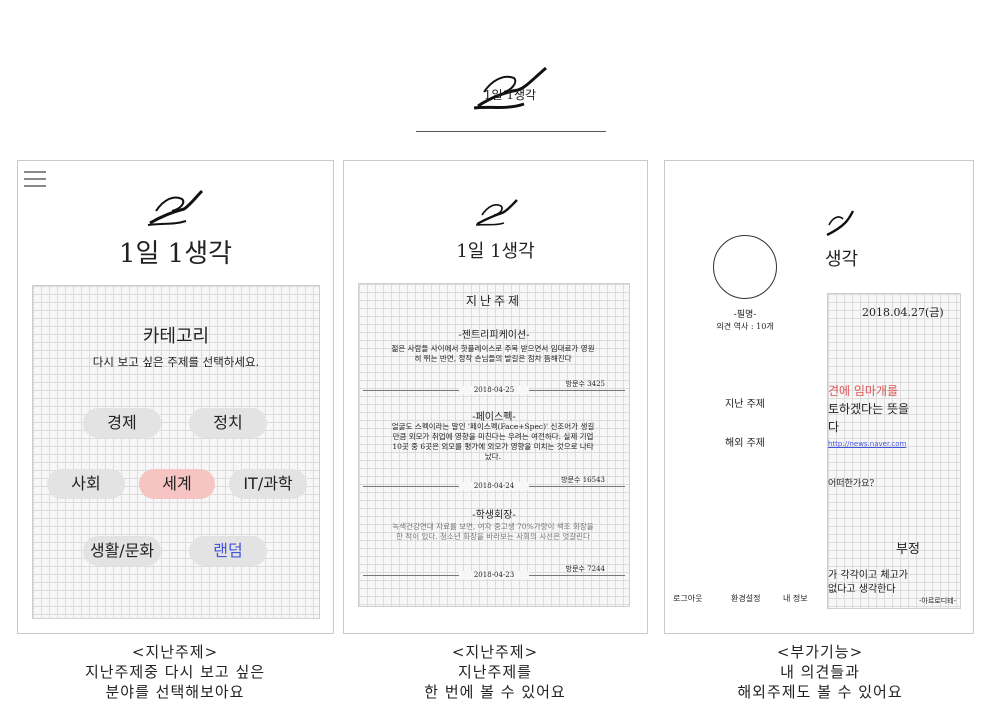 This screenshot has height=720, width=992. What do you see at coordinates (863, 391) in the screenshot?
I see `opinion-line: 견에 임마개를` at bounding box center [863, 391].